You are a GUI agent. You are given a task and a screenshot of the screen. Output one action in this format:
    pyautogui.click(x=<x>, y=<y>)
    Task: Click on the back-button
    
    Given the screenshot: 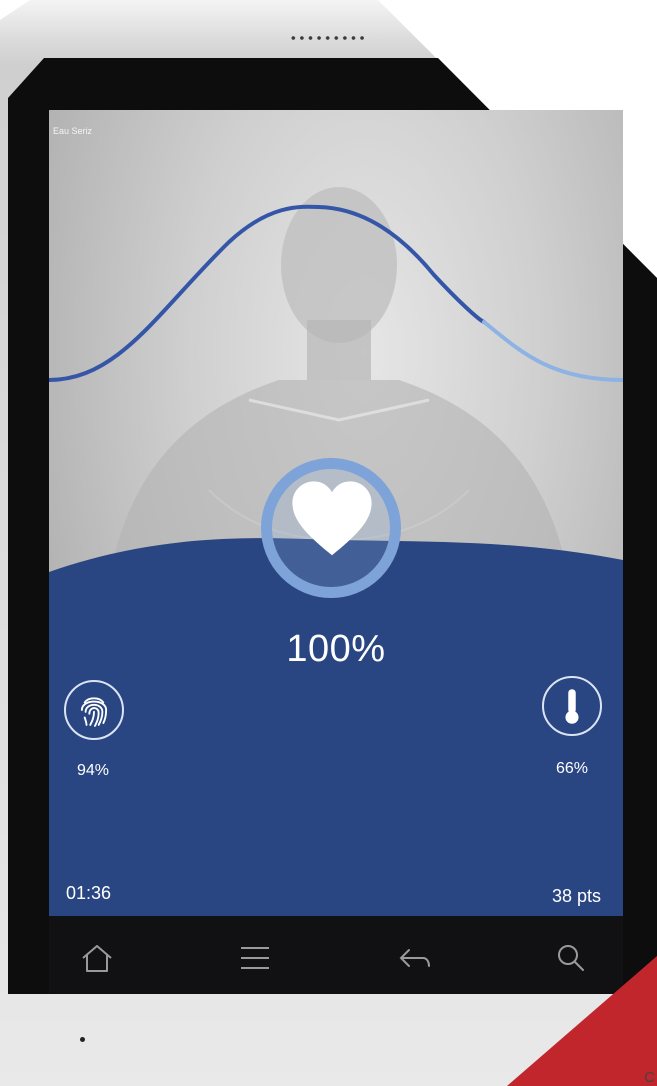 What is the action you would take?
    pyautogui.click(x=415, y=958)
    